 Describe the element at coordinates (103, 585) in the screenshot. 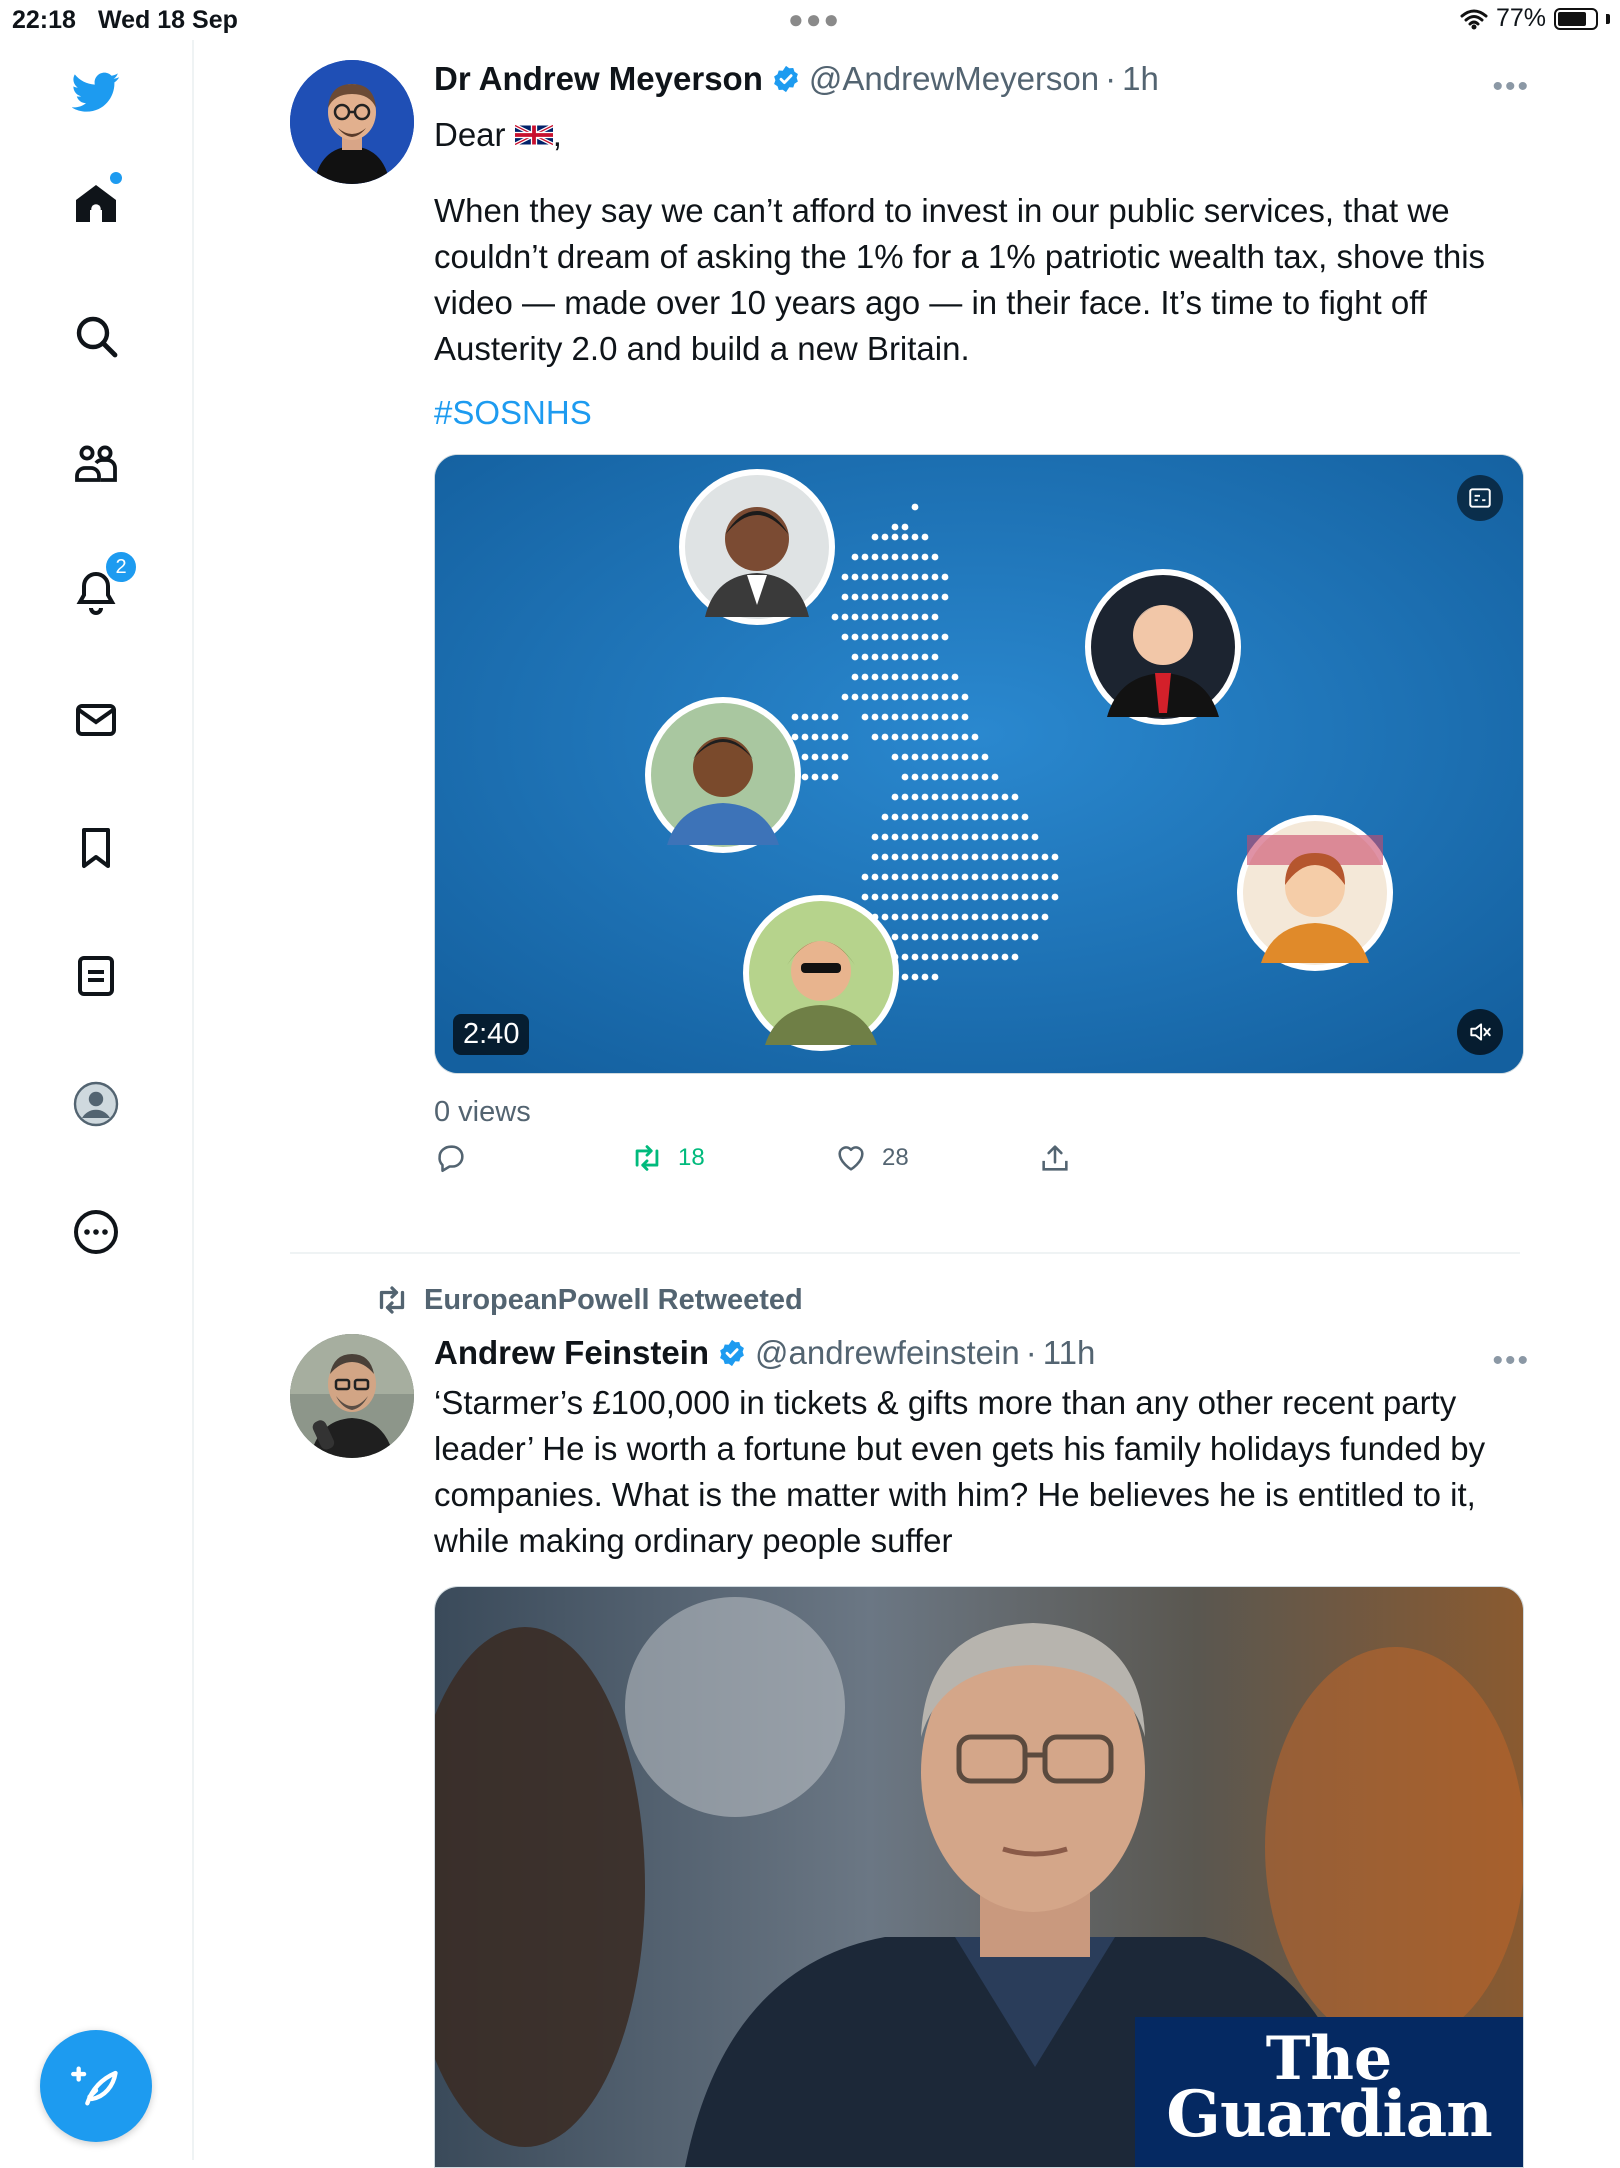

I see `sidebar-item-notifications: 2` at that location.